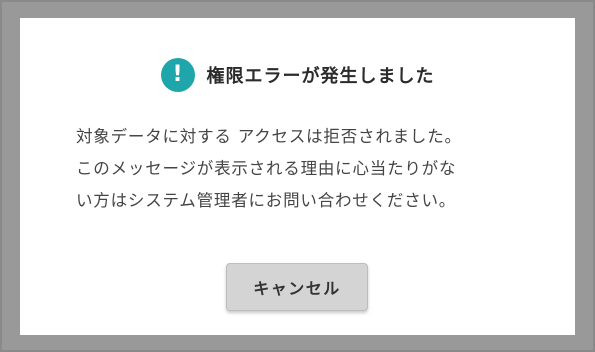  I want to click on message-line: い方はシステム管理者にお問い合わせください。, so click(266, 200).